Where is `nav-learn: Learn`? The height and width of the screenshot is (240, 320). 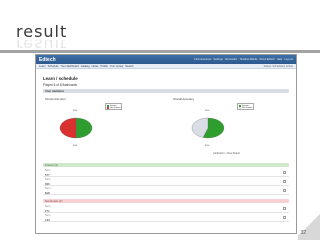
nav-learn: Learn is located at coordinates (42, 66).